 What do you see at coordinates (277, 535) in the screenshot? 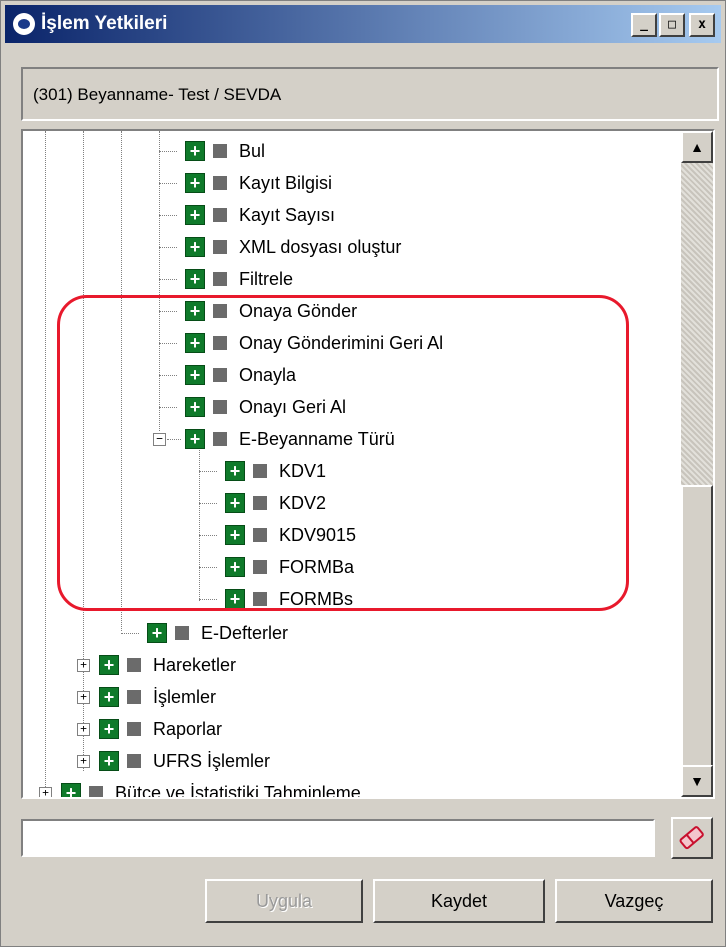
I see `tree-item-kdv9015: + KDV9015` at bounding box center [277, 535].